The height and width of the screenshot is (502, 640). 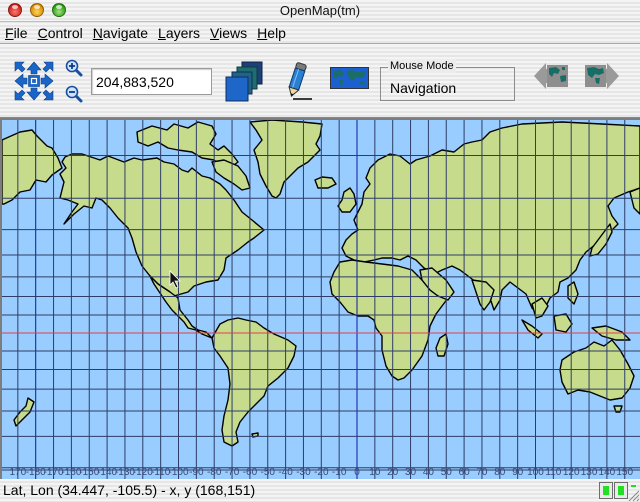 What do you see at coordinates (325, 182) in the screenshot?
I see `landmass-iceland` at bounding box center [325, 182].